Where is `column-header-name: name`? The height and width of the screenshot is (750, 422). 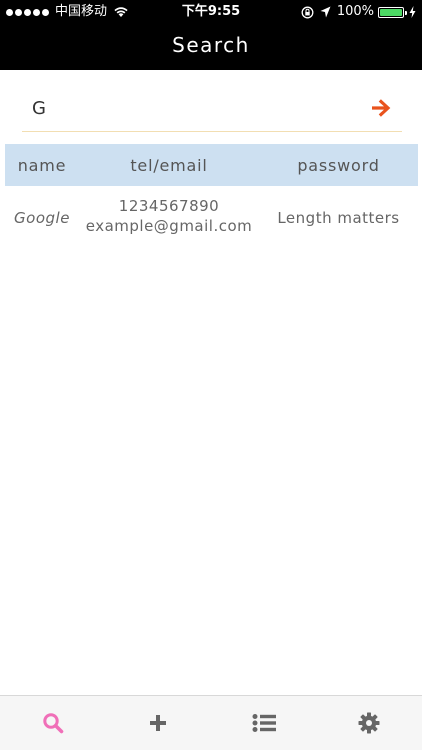 column-header-name: name is located at coordinates (42, 165).